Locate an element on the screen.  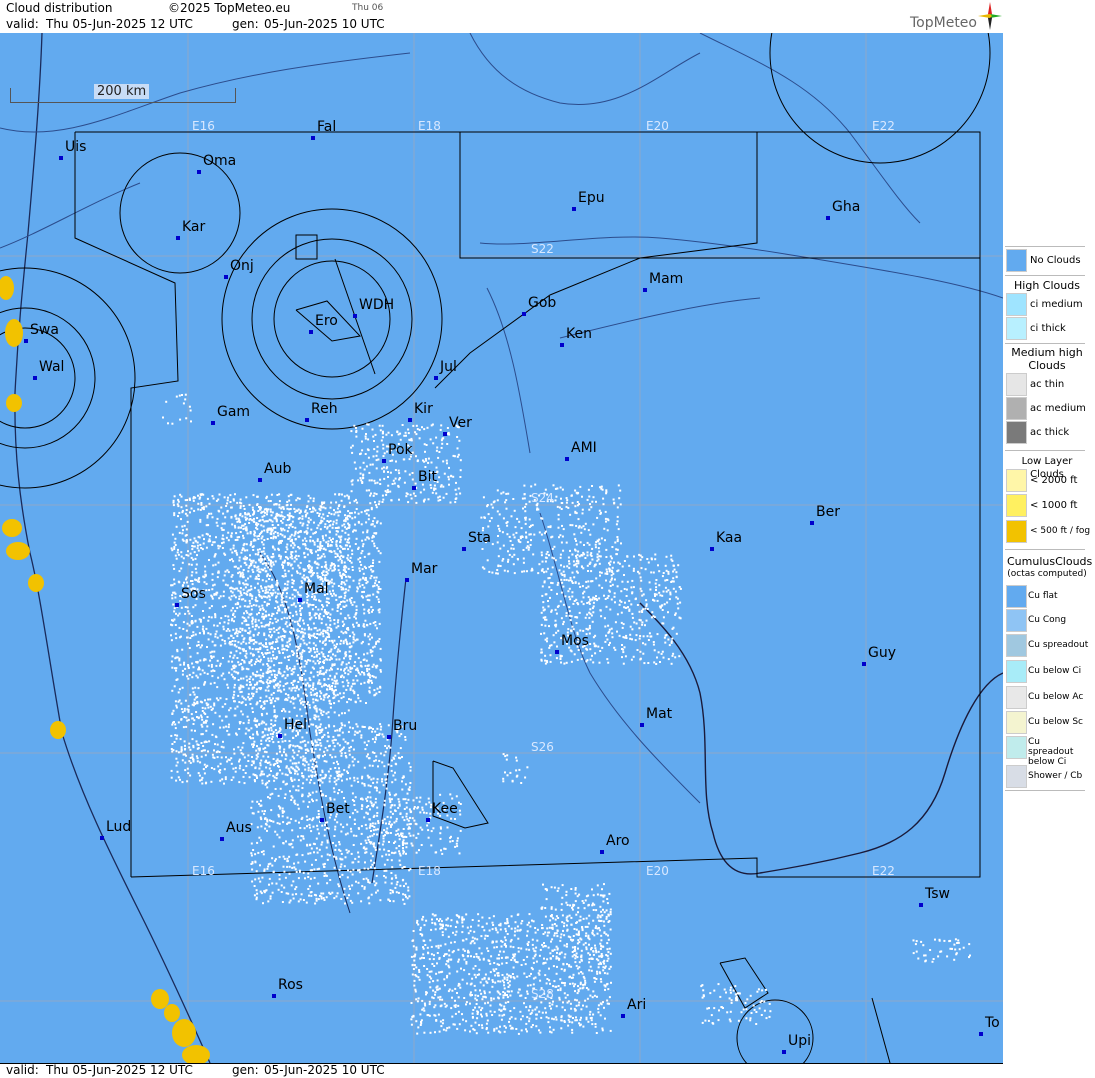
place-label: Mos is located at coordinates (575, 641).